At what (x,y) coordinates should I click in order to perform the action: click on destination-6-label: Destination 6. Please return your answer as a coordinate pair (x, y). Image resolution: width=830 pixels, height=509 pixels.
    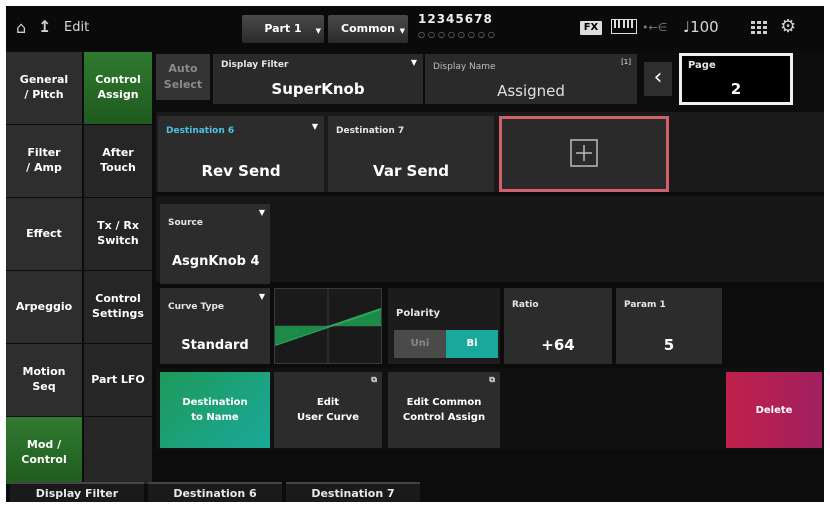
    Looking at the image, I should click on (200, 131).